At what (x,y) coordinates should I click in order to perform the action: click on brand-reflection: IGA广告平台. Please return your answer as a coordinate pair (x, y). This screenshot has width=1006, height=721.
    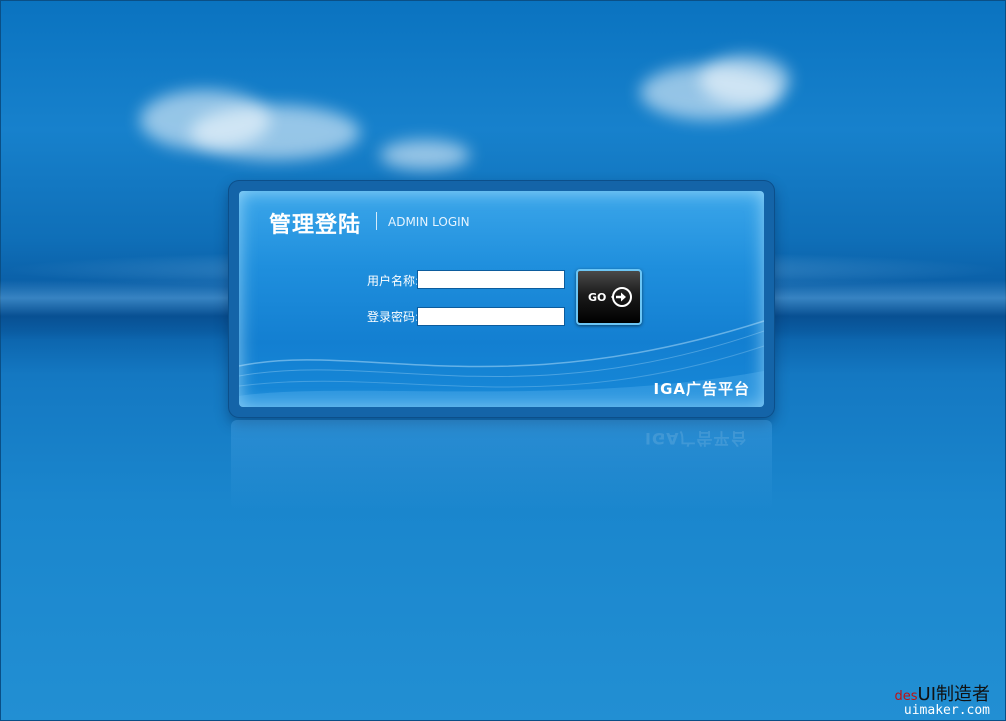
    Looking at the image, I should click on (696, 438).